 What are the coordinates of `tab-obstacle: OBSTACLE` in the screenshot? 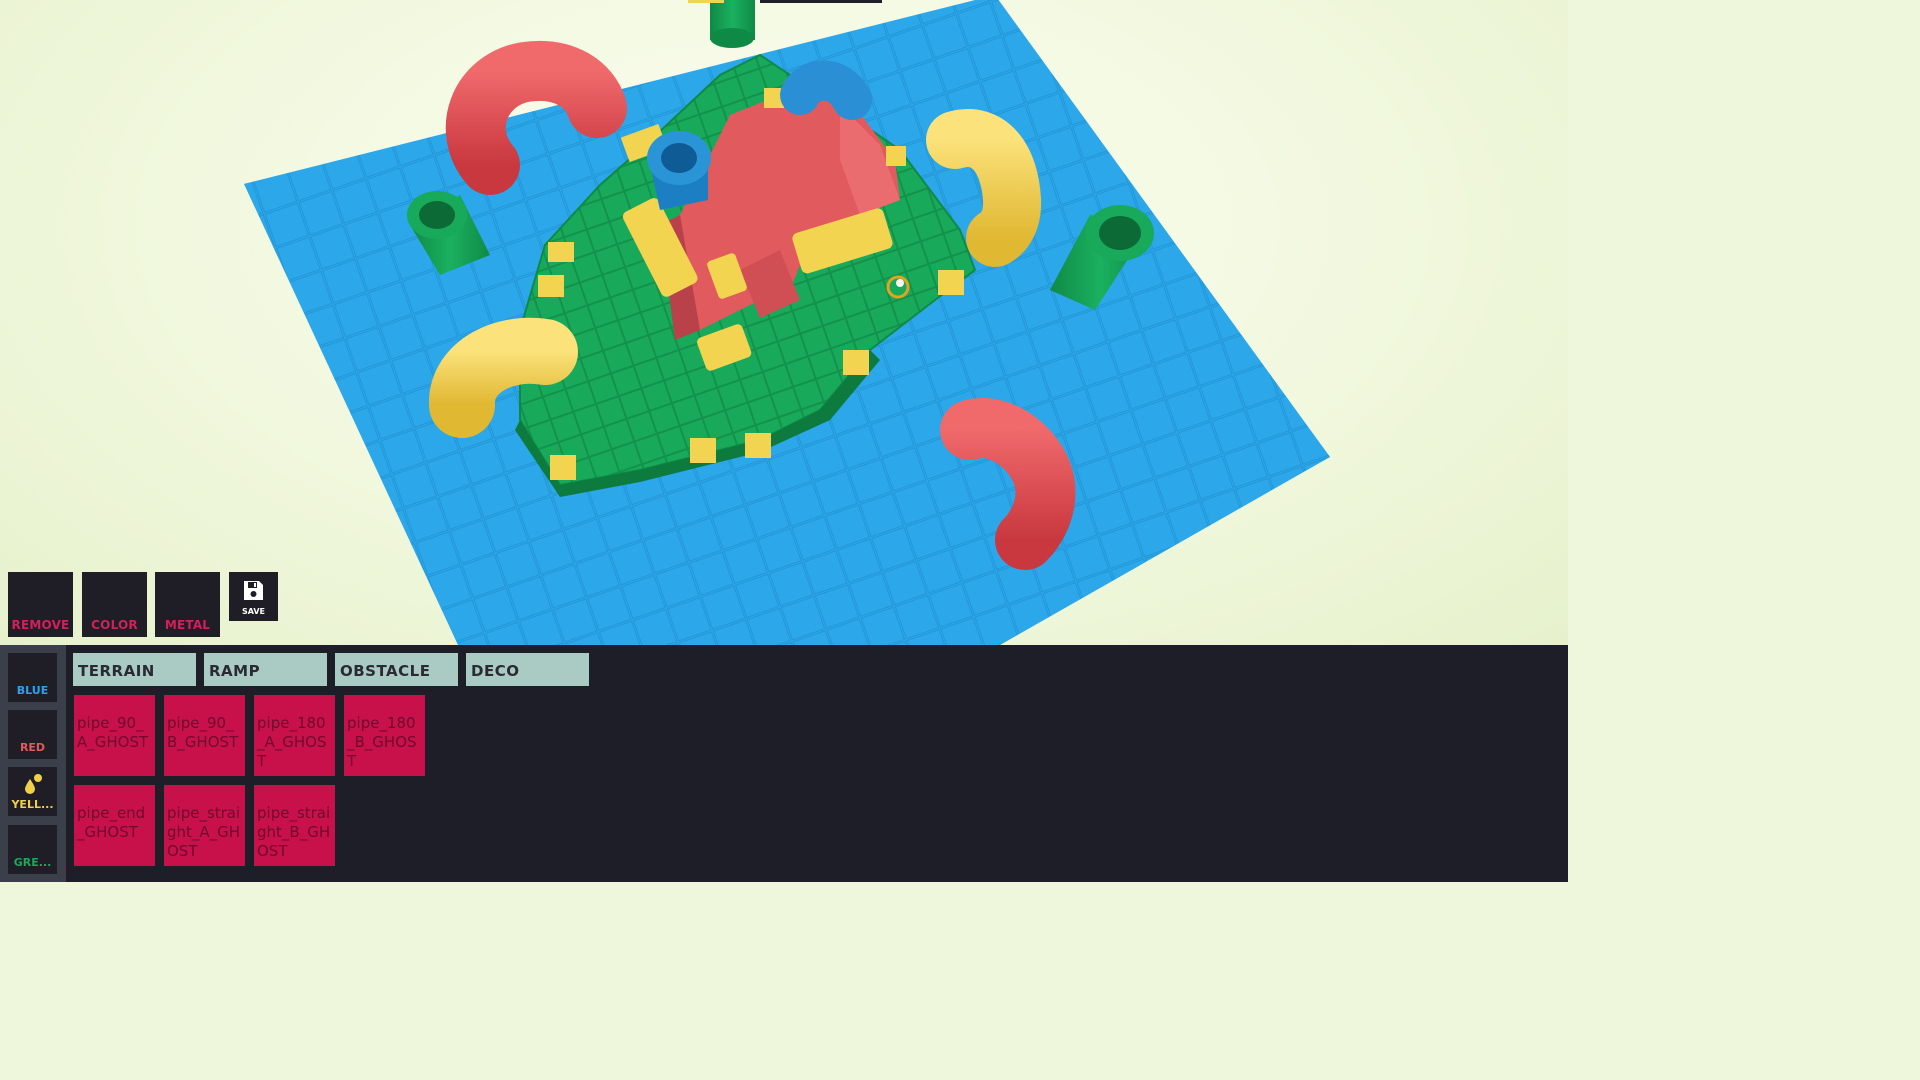 It's located at (396, 669).